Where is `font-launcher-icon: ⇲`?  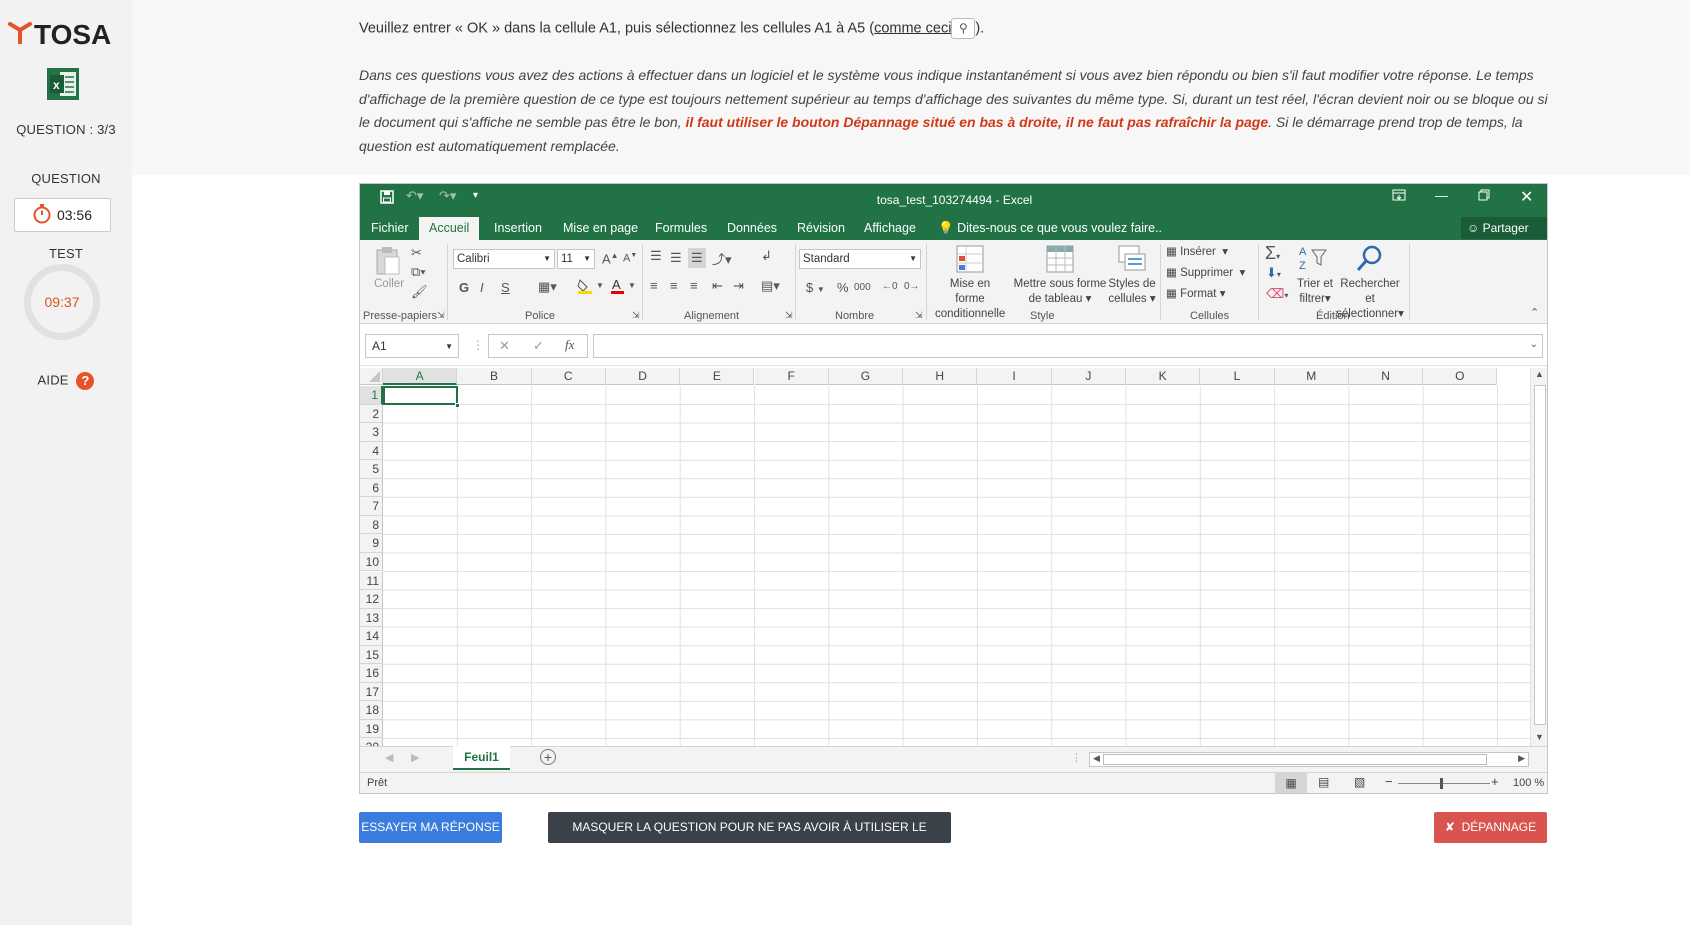
font-launcher-icon: ⇲ is located at coordinates (636, 315).